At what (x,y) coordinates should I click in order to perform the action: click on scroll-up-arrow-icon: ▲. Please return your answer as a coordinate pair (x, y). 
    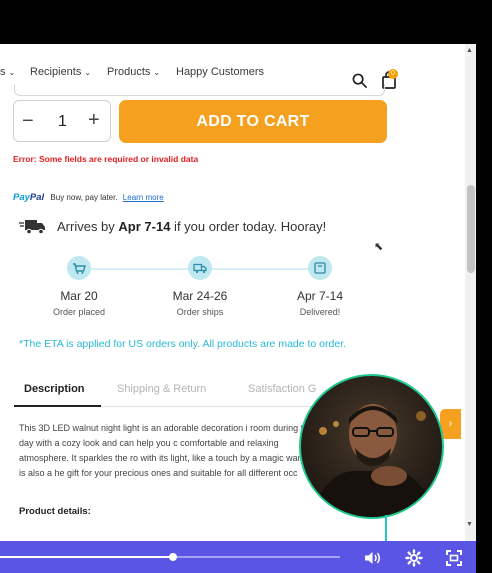
    Looking at the image, I should click on (469, 50).